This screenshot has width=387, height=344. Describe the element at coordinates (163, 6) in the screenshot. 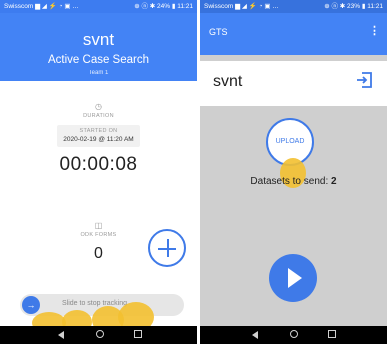

I see `status-right: ⊕ ⓝ ✱ 24% ▮ 11:21` at that location.